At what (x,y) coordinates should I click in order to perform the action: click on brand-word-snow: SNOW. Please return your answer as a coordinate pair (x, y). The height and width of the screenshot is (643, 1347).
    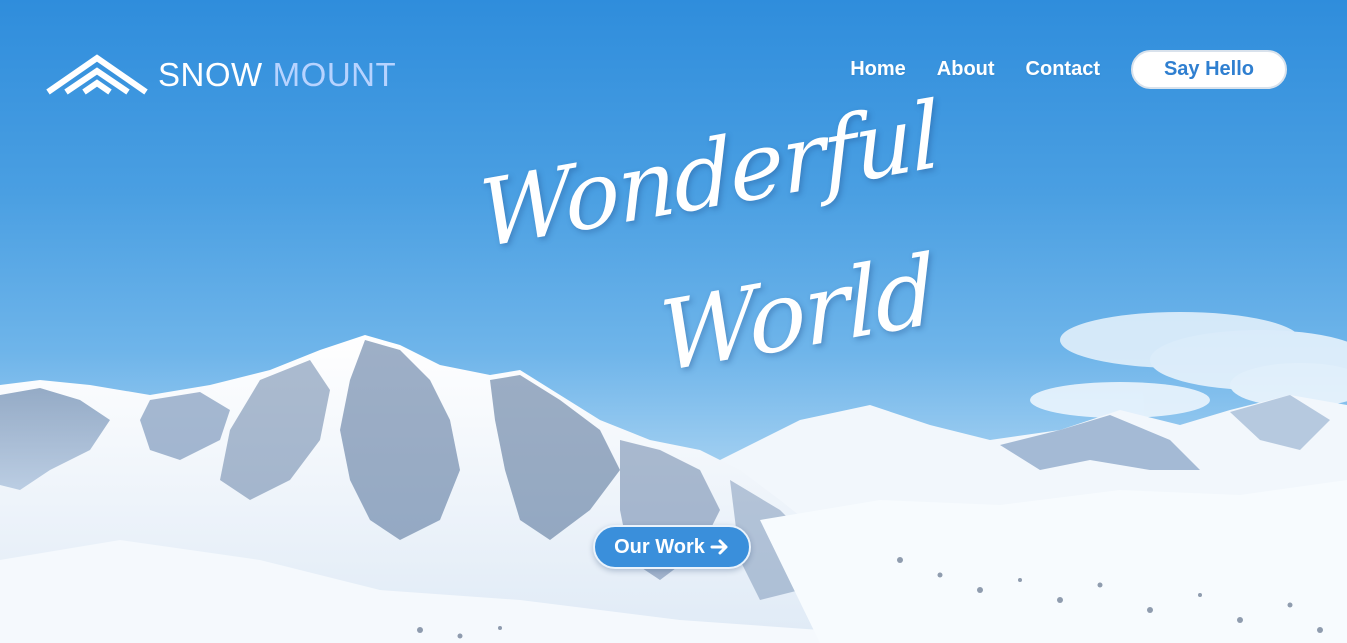
    Looking at the image, I should click on (210, 74).